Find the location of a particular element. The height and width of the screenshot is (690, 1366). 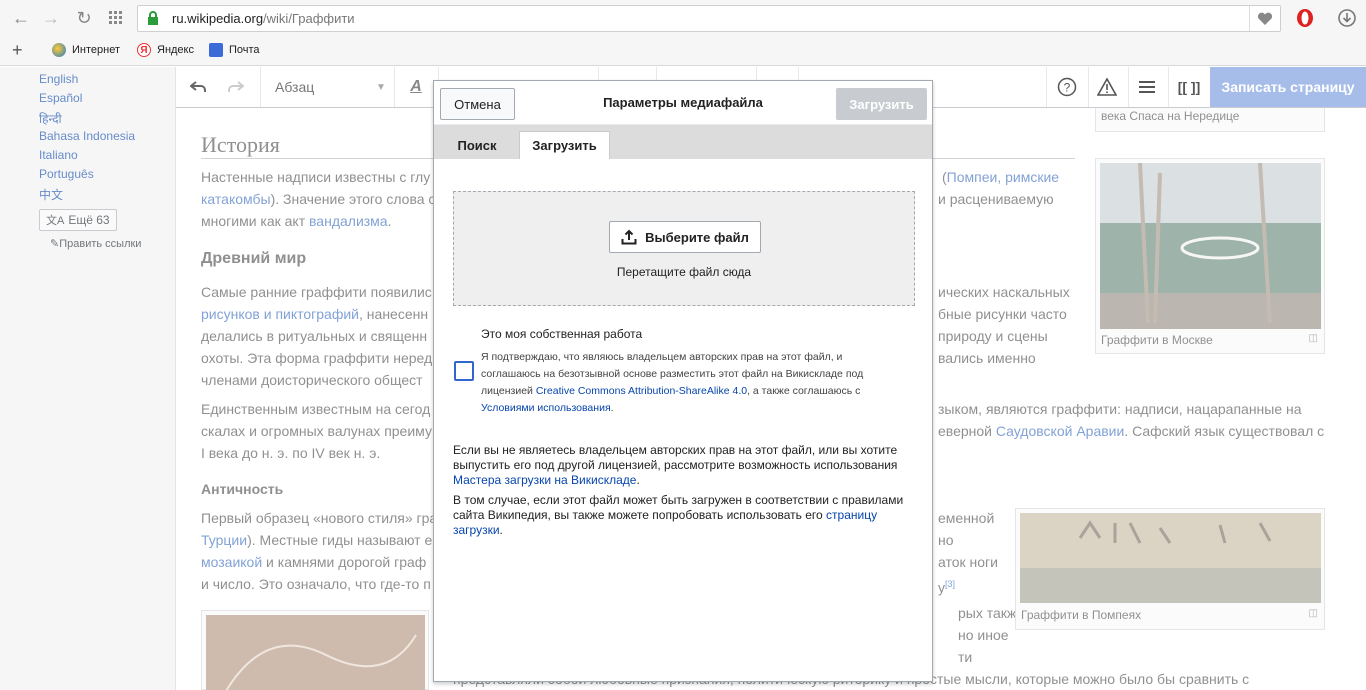

redo-icon is located at coordinates (236, 87).